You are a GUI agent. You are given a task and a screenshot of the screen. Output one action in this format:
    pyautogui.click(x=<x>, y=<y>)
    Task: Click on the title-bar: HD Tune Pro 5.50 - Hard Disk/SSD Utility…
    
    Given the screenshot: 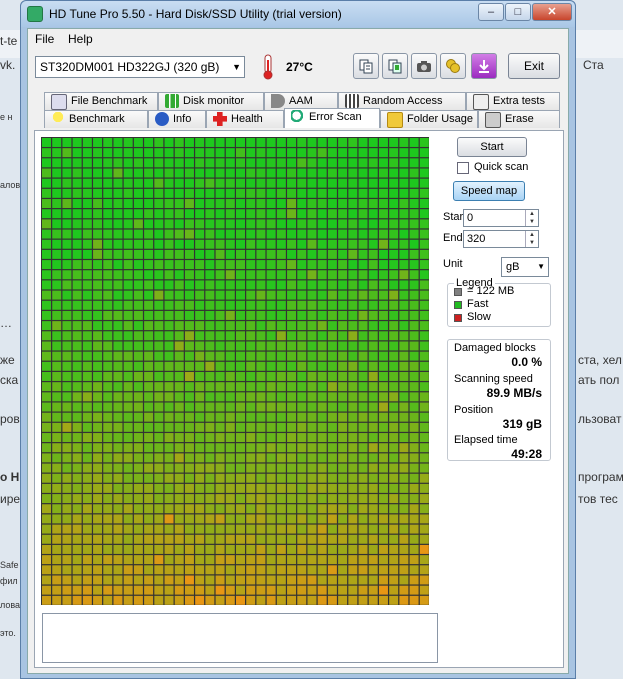 What is the action you would take?
    pyautogui.click(x=298, y=14)
    